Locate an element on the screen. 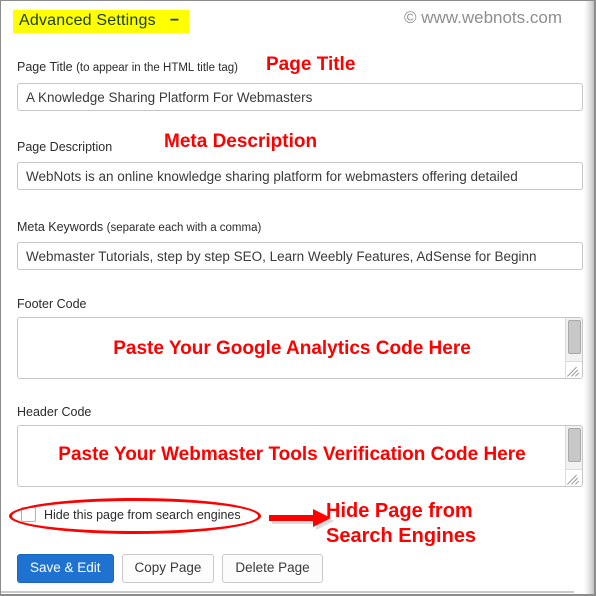  hide-page-checkbox-row: Hide this page from search engines is located at coordinates (131, 514).